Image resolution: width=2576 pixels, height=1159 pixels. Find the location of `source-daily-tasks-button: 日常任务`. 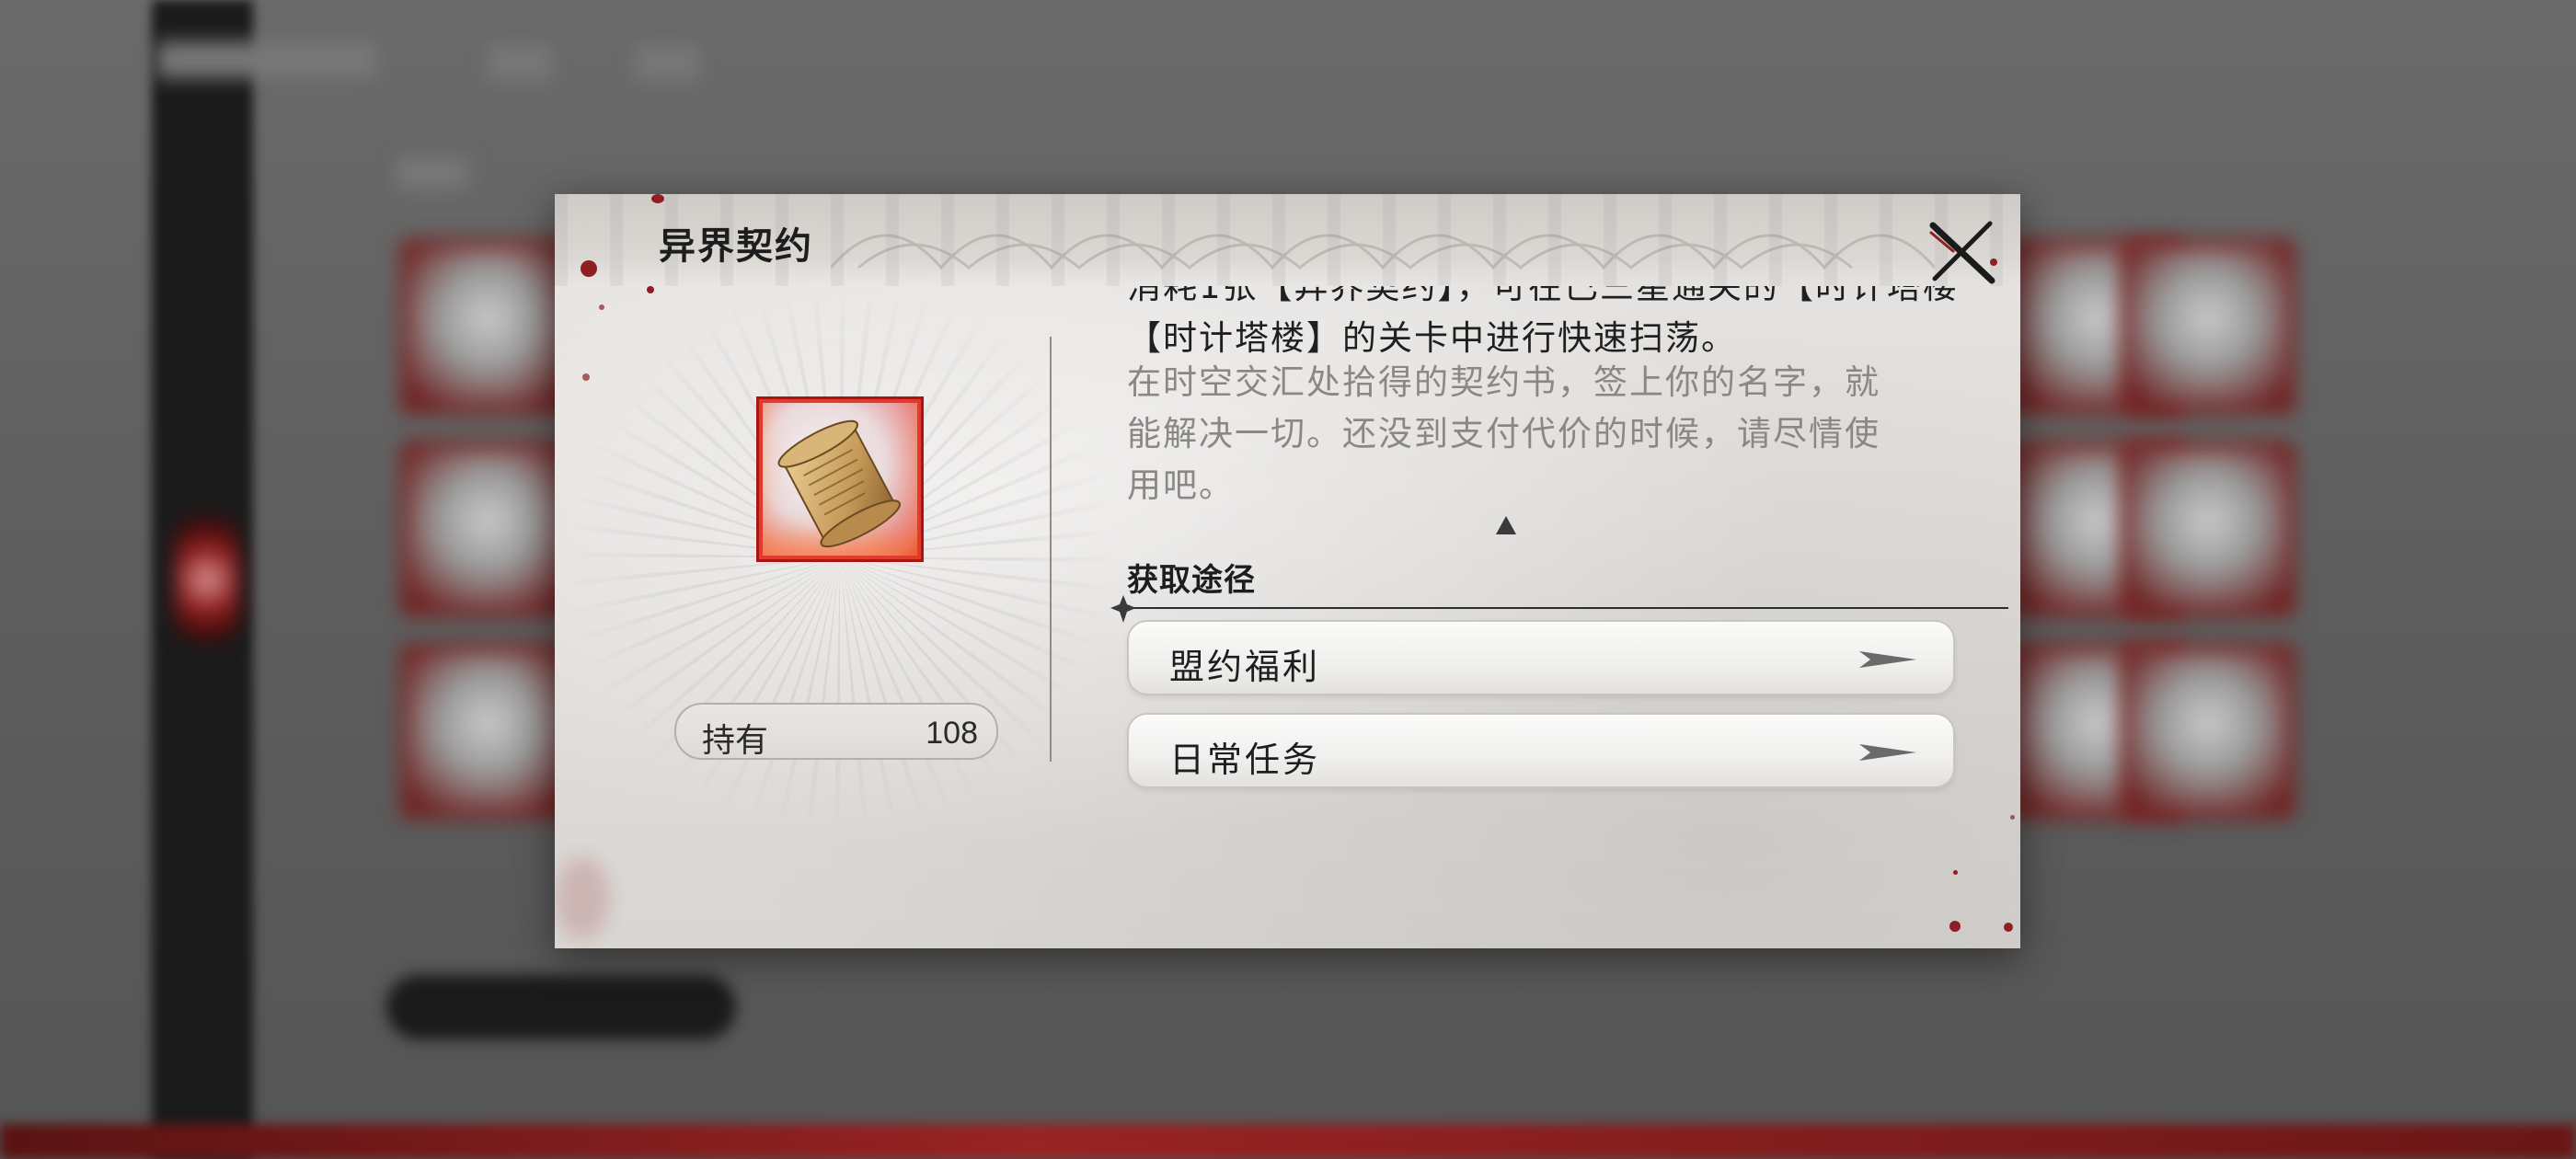

source-daily-tasks-button: 日常任务 is located at coordinates (1541, 750).